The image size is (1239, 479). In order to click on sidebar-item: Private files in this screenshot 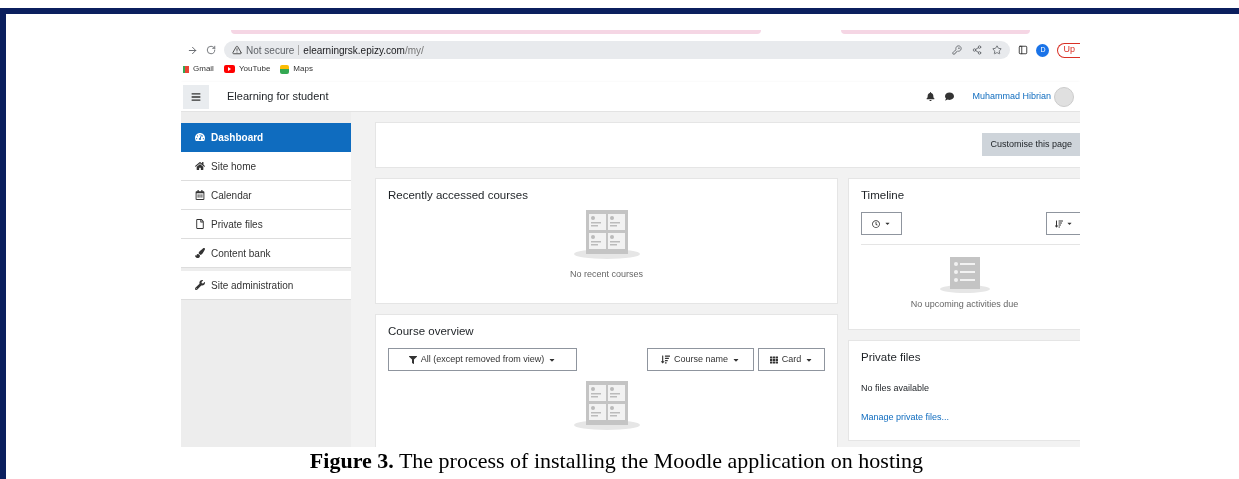, I will do `click(266, 224)`.